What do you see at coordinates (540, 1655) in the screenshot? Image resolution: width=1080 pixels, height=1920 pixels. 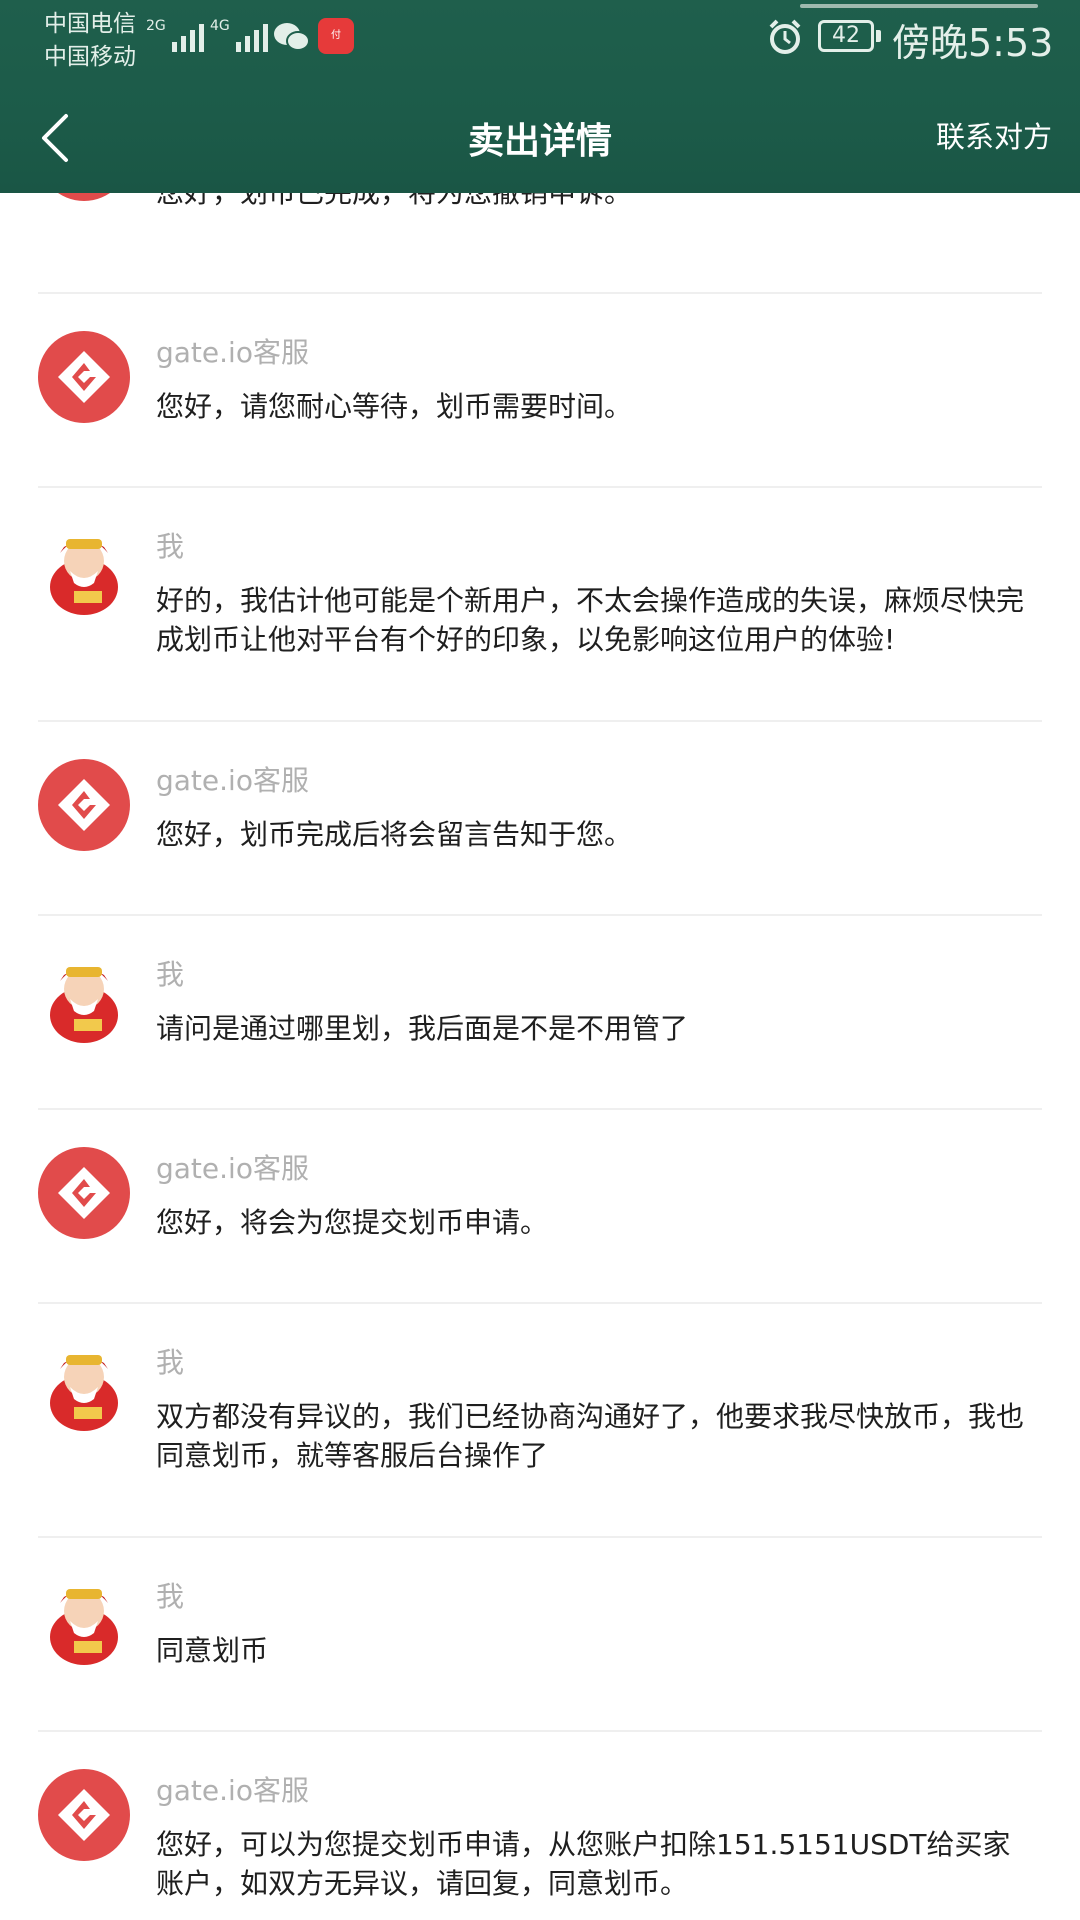 I see `message-item: 我 同意划币` at bounding box center [540, 1655].